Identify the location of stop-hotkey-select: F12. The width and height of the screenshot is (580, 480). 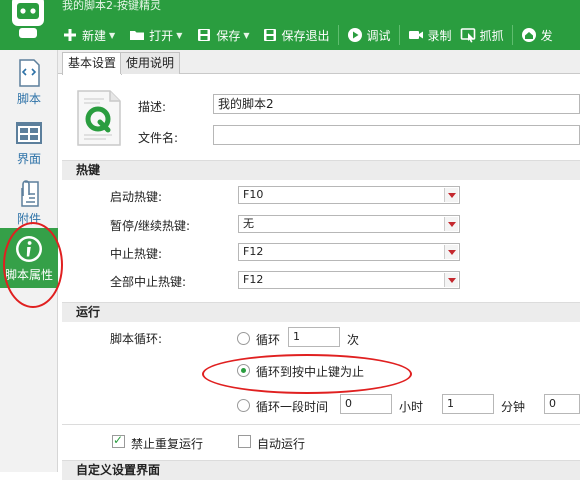
(349, 252).